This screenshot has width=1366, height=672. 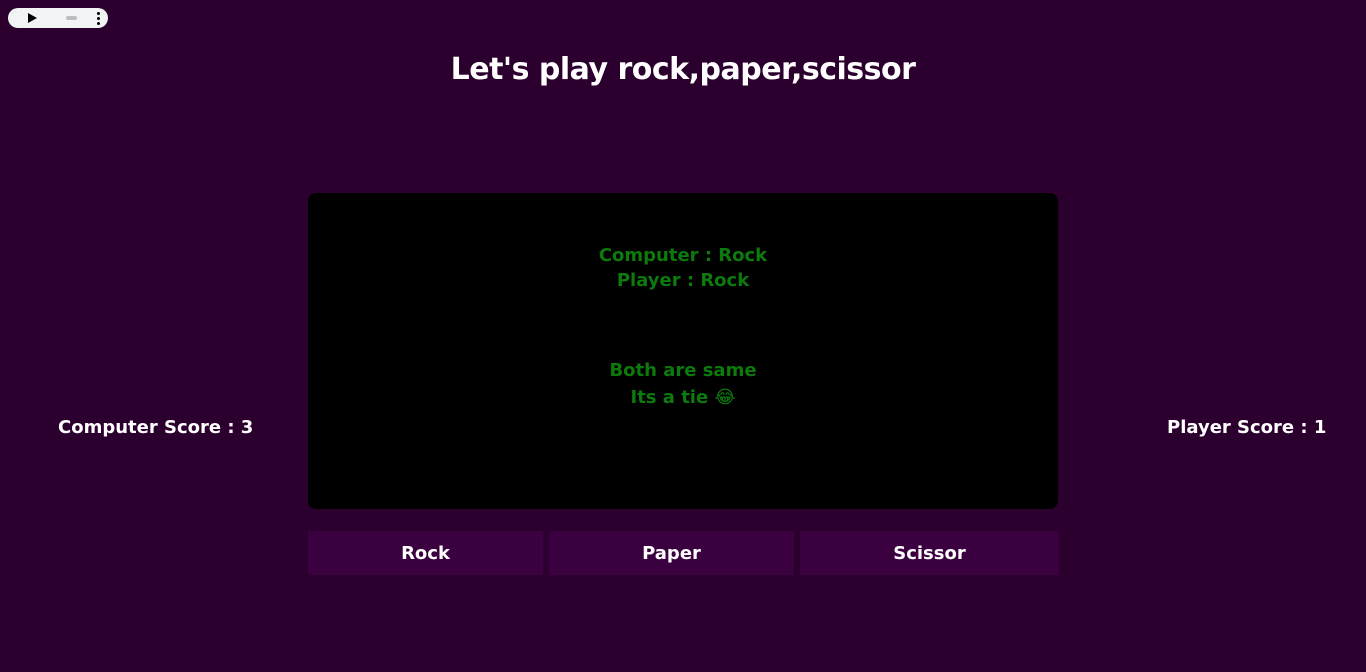 I want to click on volume-icon, so click(x=71, y=18).